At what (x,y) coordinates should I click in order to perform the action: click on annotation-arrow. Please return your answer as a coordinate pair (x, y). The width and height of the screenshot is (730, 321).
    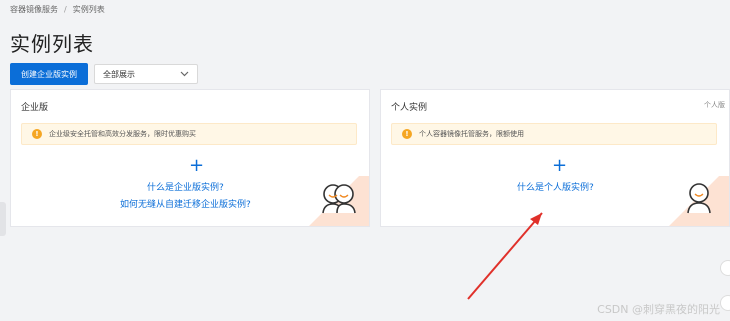
    Looking at the image, I should click on (505, 256).